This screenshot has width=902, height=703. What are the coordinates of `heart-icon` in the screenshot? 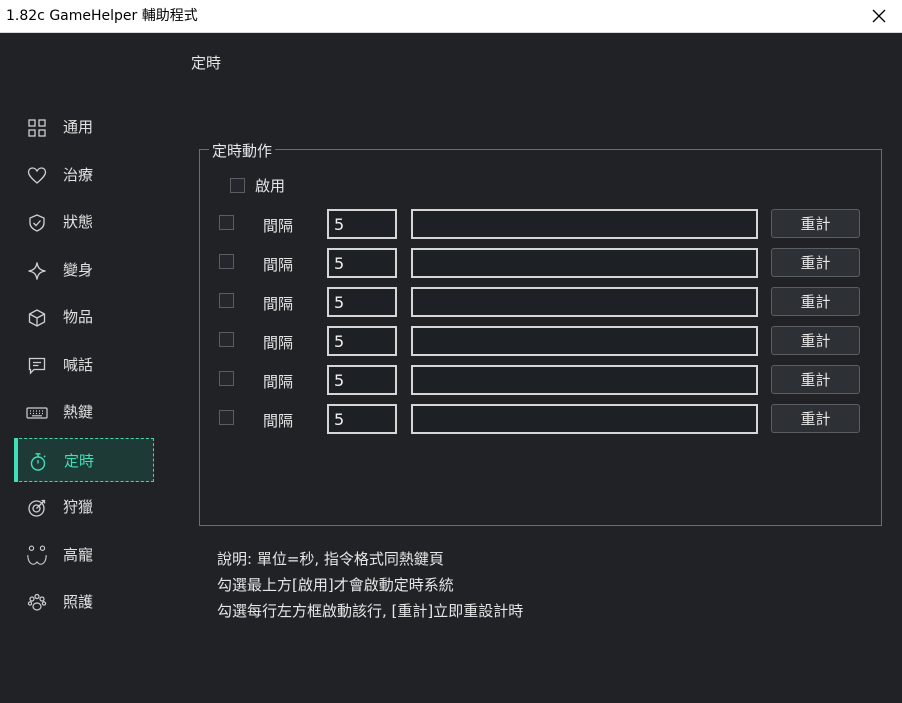 It's located at (37, 176).